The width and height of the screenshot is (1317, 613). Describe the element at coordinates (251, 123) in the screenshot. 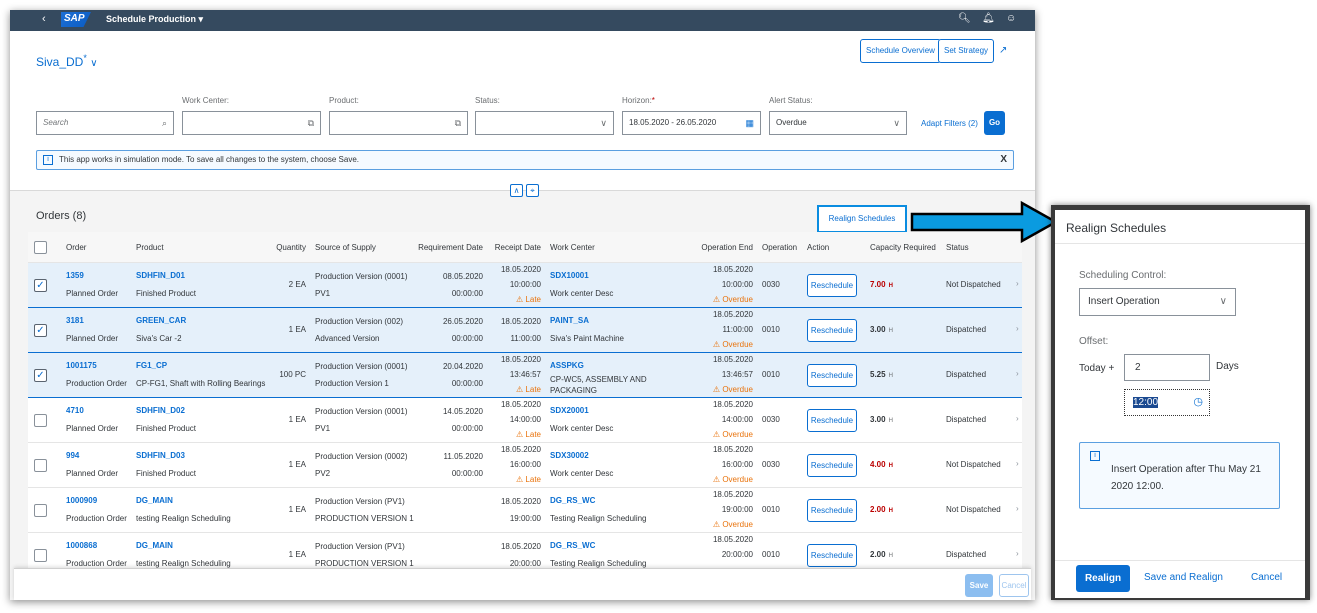

I see `work-center-input: ⧉` at that location.